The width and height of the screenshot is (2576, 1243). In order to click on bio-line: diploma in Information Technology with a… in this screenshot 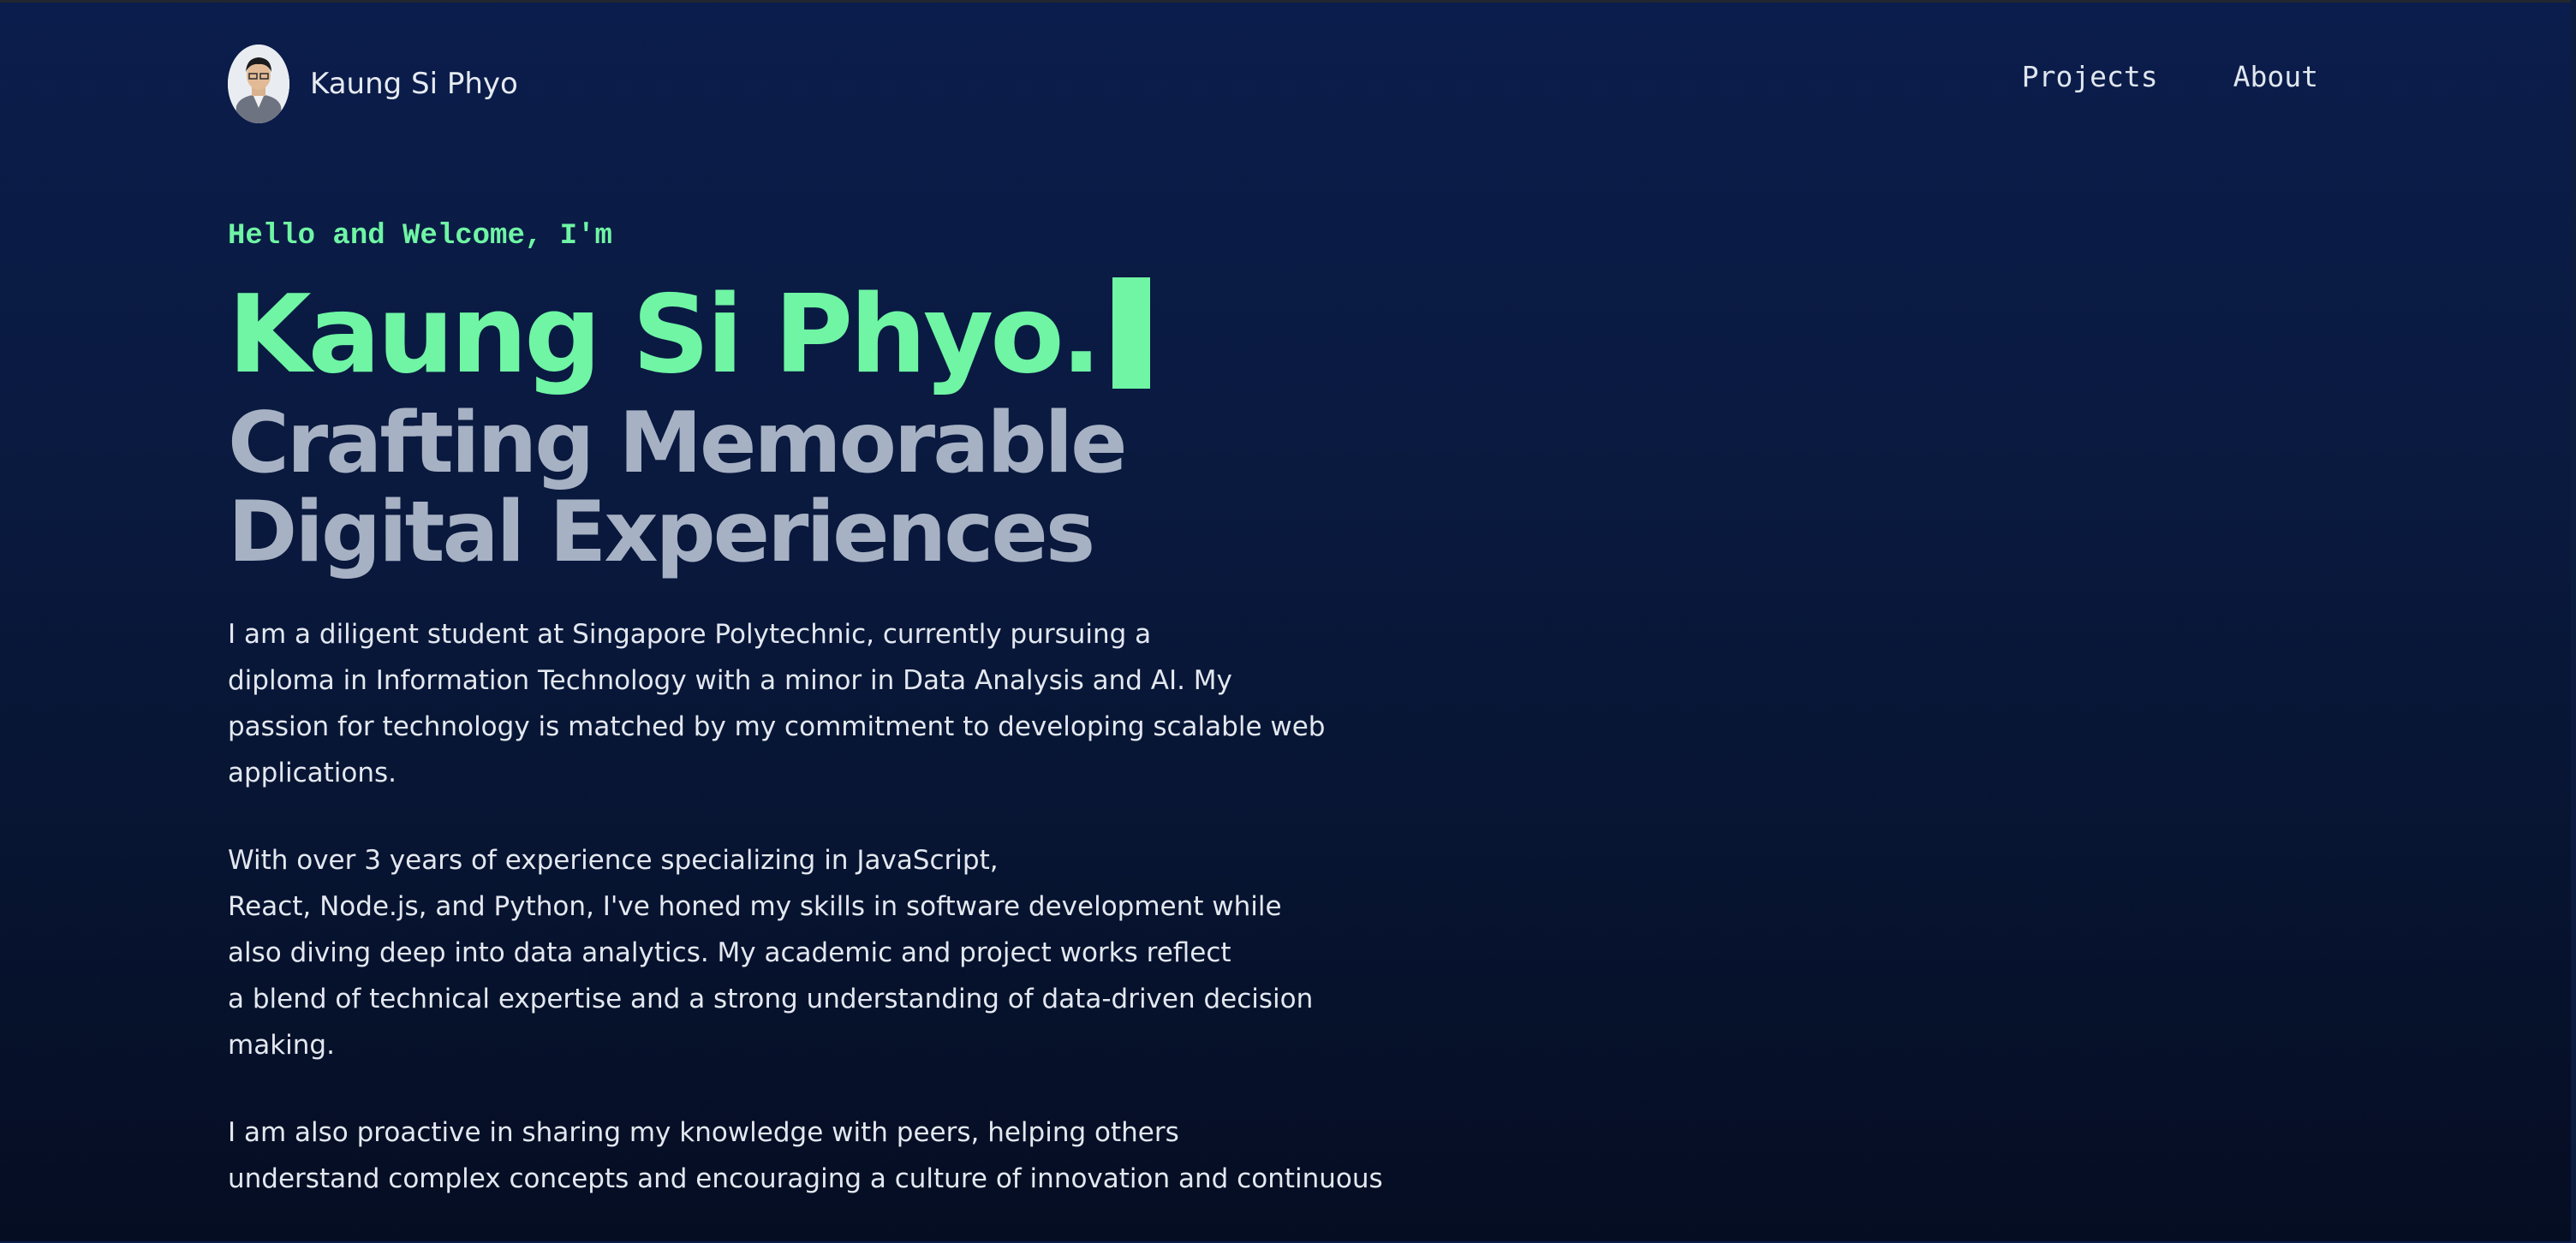, I will do `click(730, 680)`.